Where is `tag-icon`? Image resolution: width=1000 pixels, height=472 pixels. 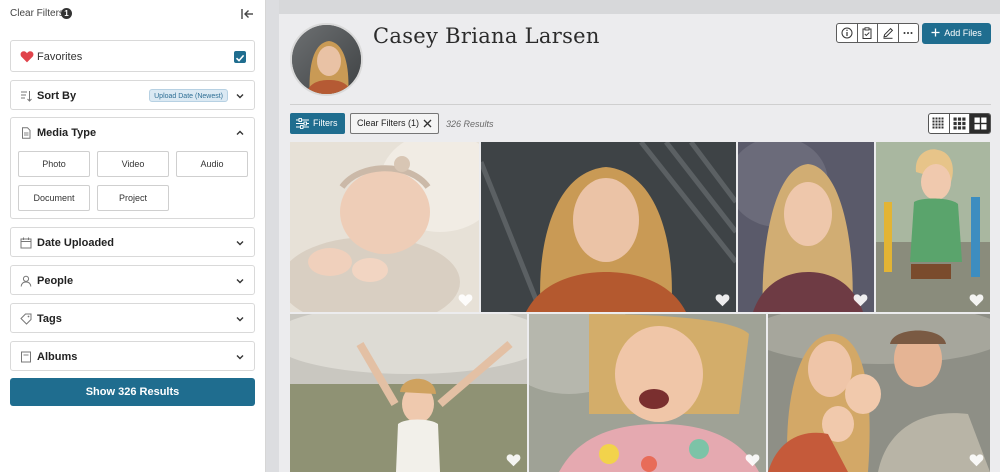
tag-icon is located at coordinates (26, 319).